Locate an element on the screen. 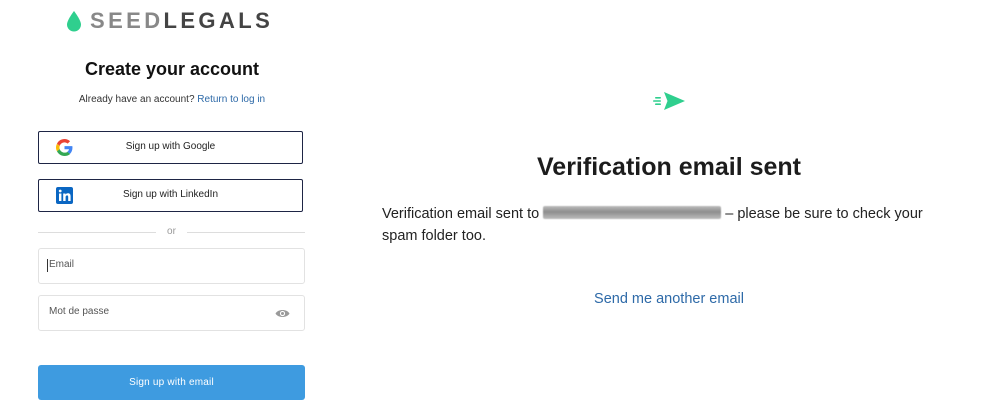 Image resolution: width=987 pixels, height=411 pixels. linkedin-signup-button: Sign up with LinkedIn is located at coordinates (170, 195).